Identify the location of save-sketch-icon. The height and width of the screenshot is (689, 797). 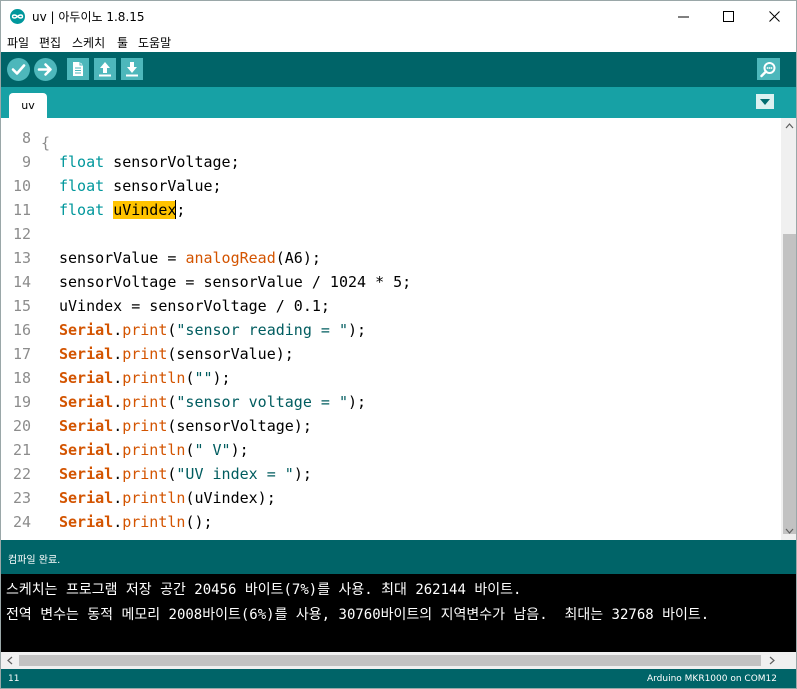
(132, 69).